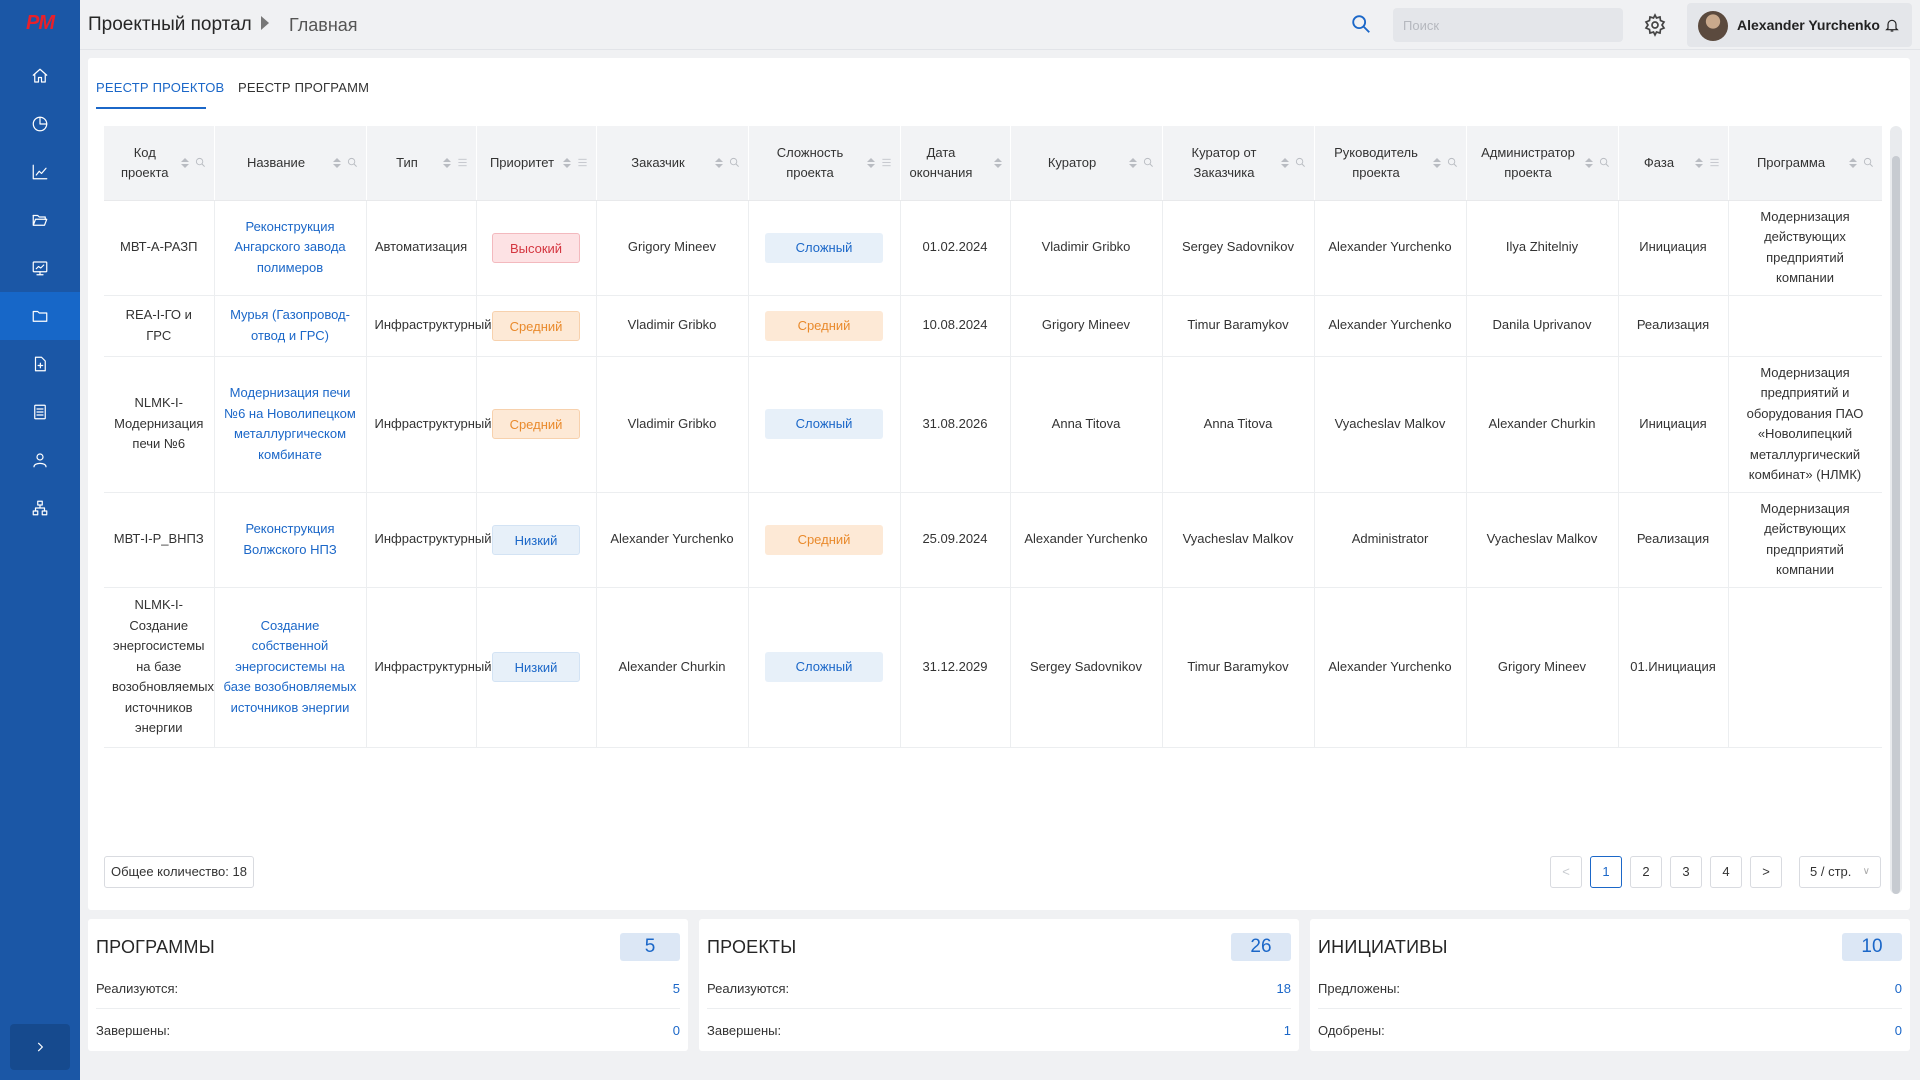  Describe the element at coordinates (290, 540) in the screenshot. I see `cell-name: Реконструкция Волжского НПЗ` at that location.